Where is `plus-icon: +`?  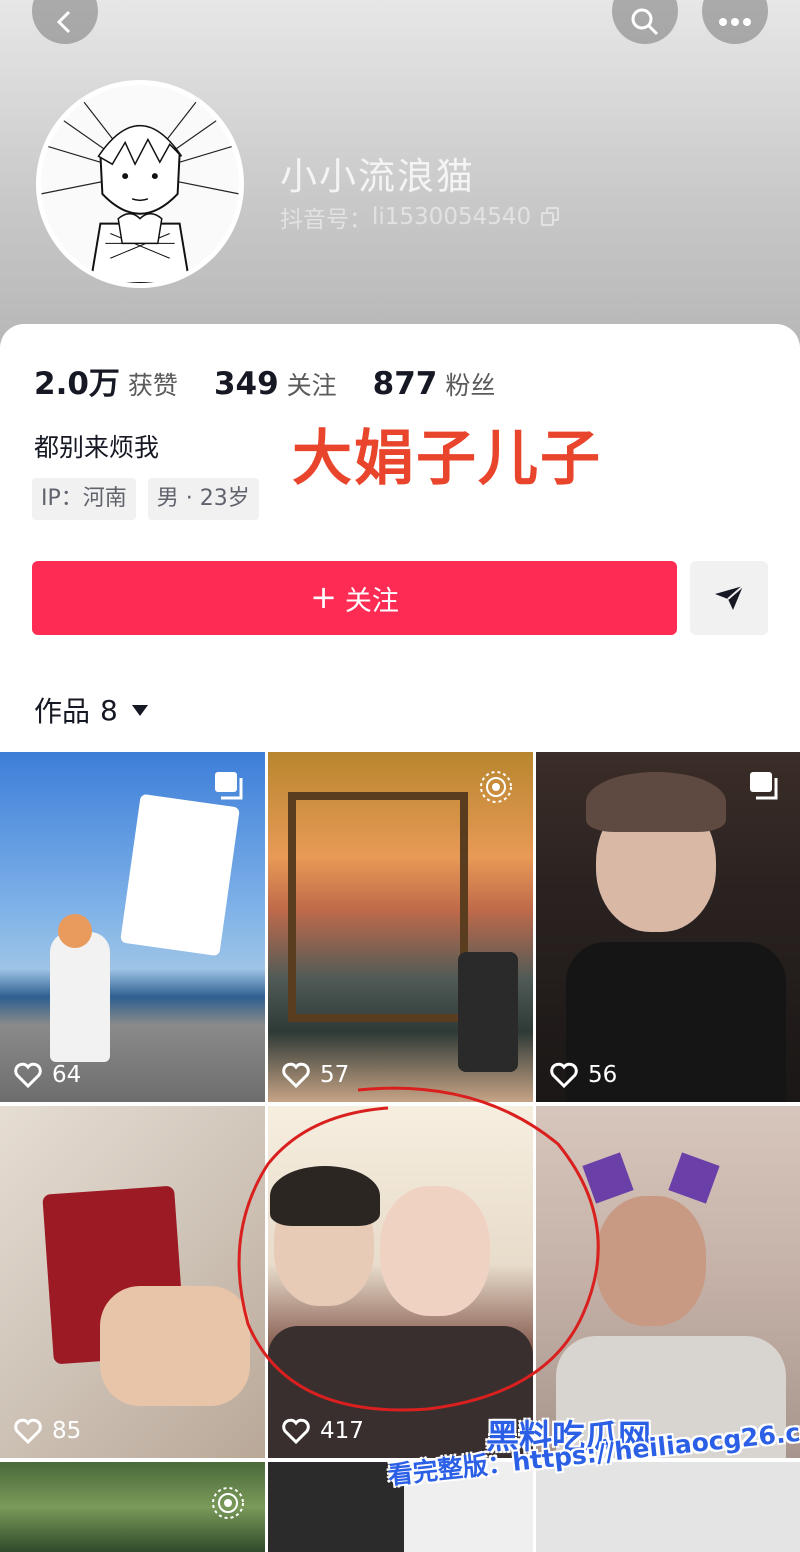
plus-icon: + is located at coordinates (323, 597).